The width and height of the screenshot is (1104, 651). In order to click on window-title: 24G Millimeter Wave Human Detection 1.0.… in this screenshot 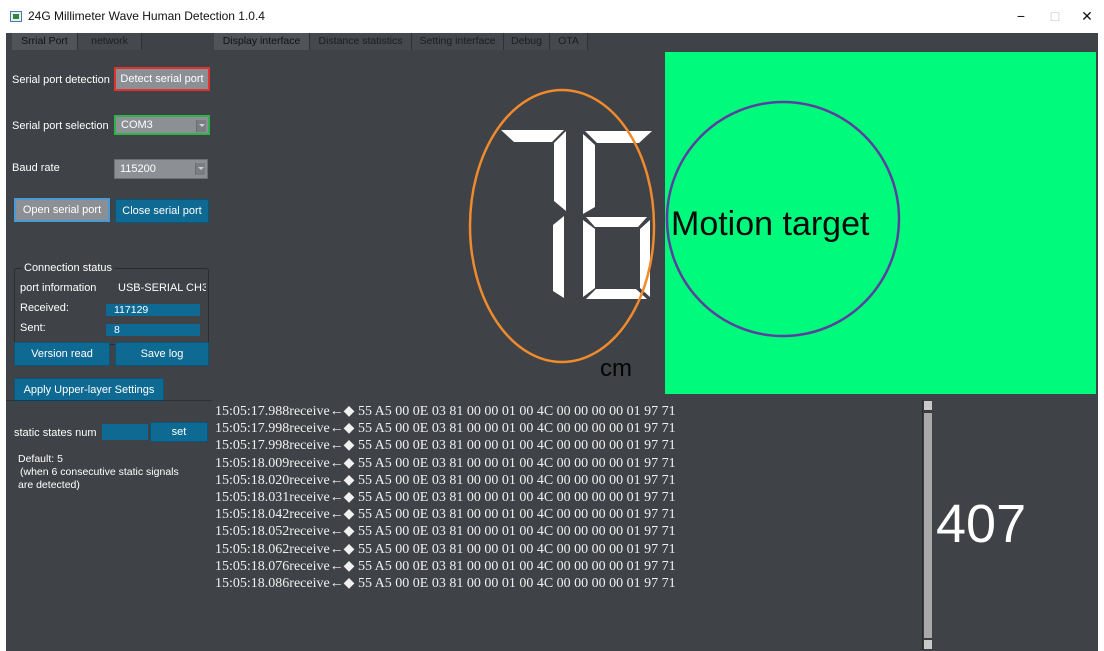, I will do `click(146, 16)`.